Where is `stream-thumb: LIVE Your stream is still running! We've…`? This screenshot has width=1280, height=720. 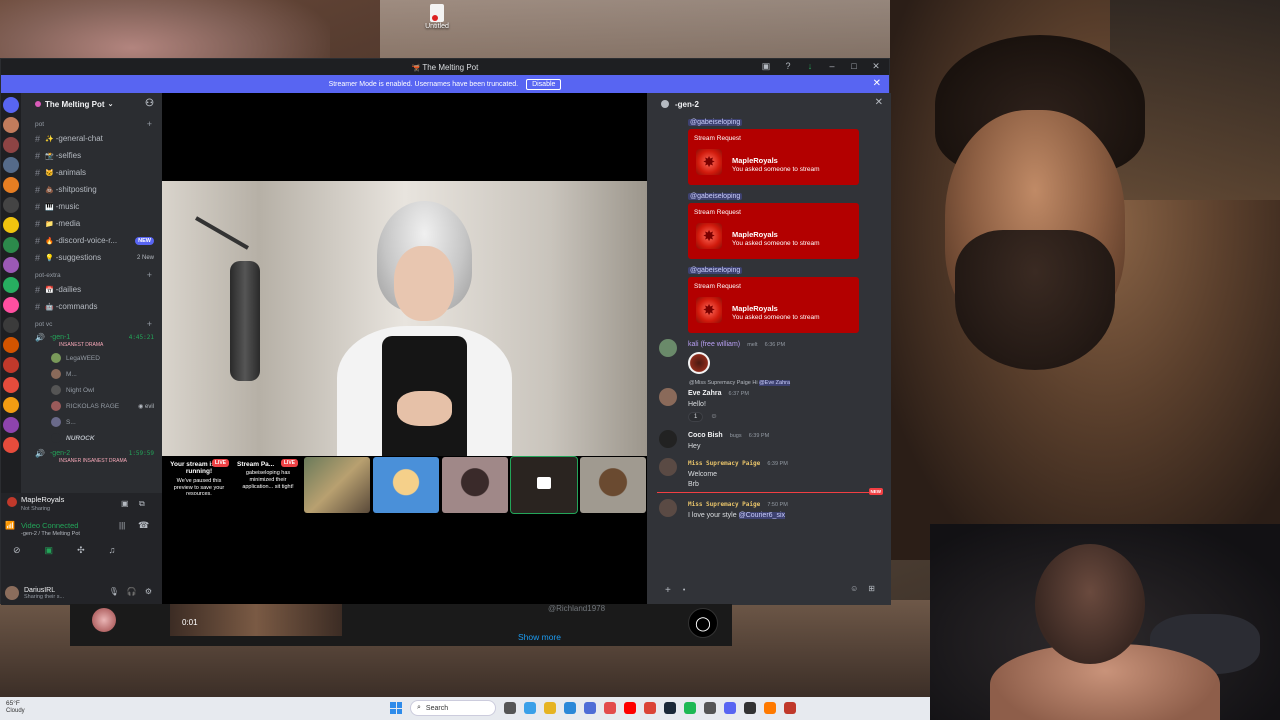 stream-thumb: LIVE Your stream is still running! We've… is located at coordinates (199, 485).